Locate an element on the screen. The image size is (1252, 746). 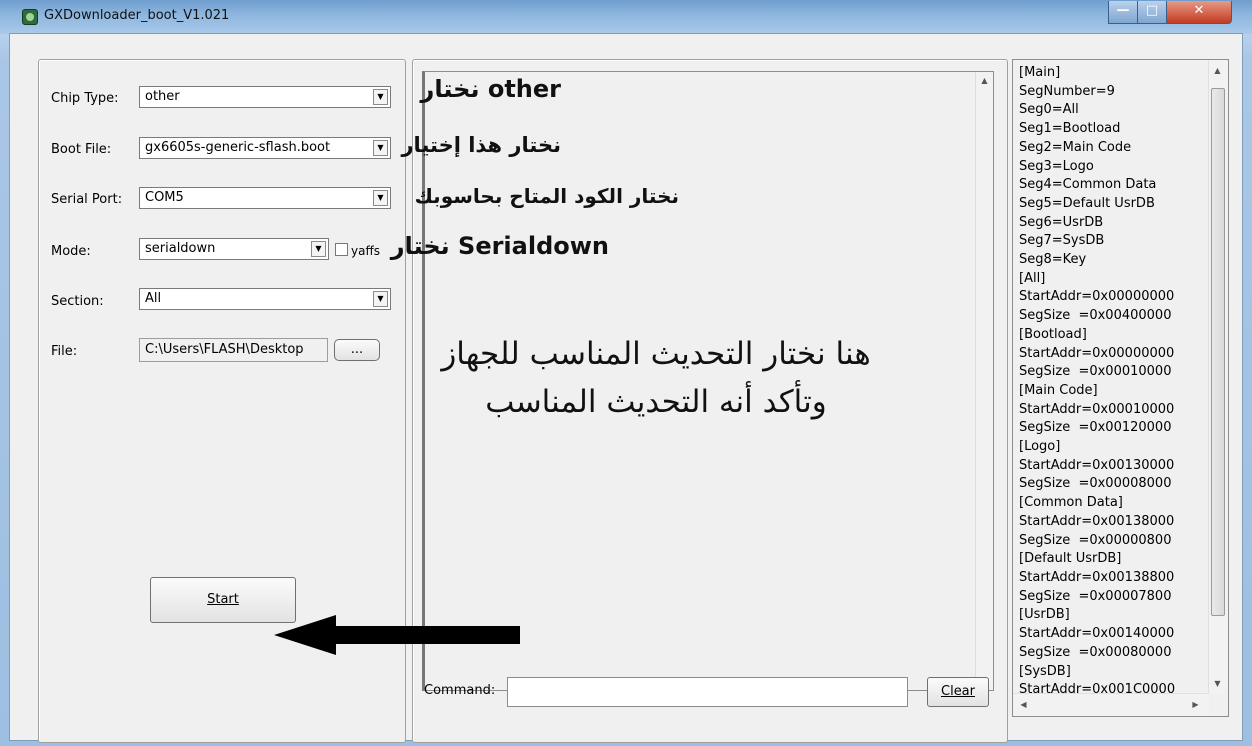
segment-info-line: Seg1=Bootload is located at coordinates (1070, 129).